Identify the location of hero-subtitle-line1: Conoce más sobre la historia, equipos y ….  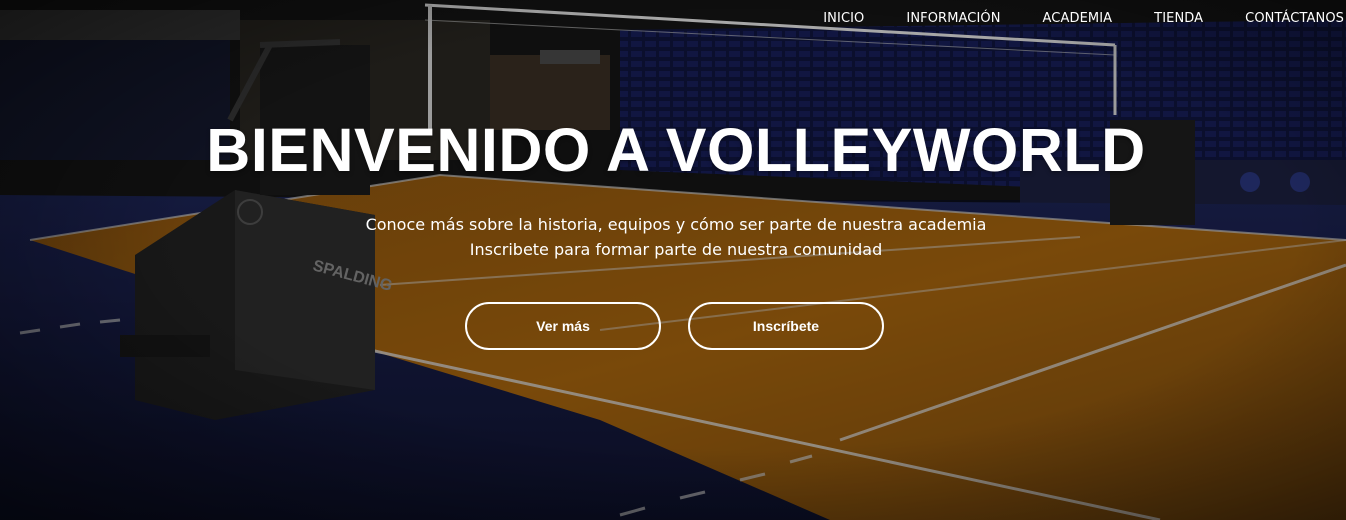
(676, 224).